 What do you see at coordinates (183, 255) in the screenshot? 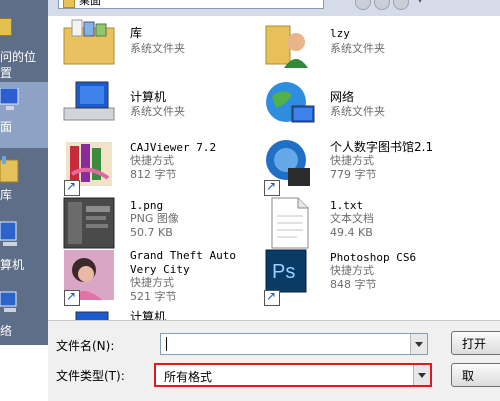
I see `file-name: Grand Theft Auto` at bounding box center [183, 255].